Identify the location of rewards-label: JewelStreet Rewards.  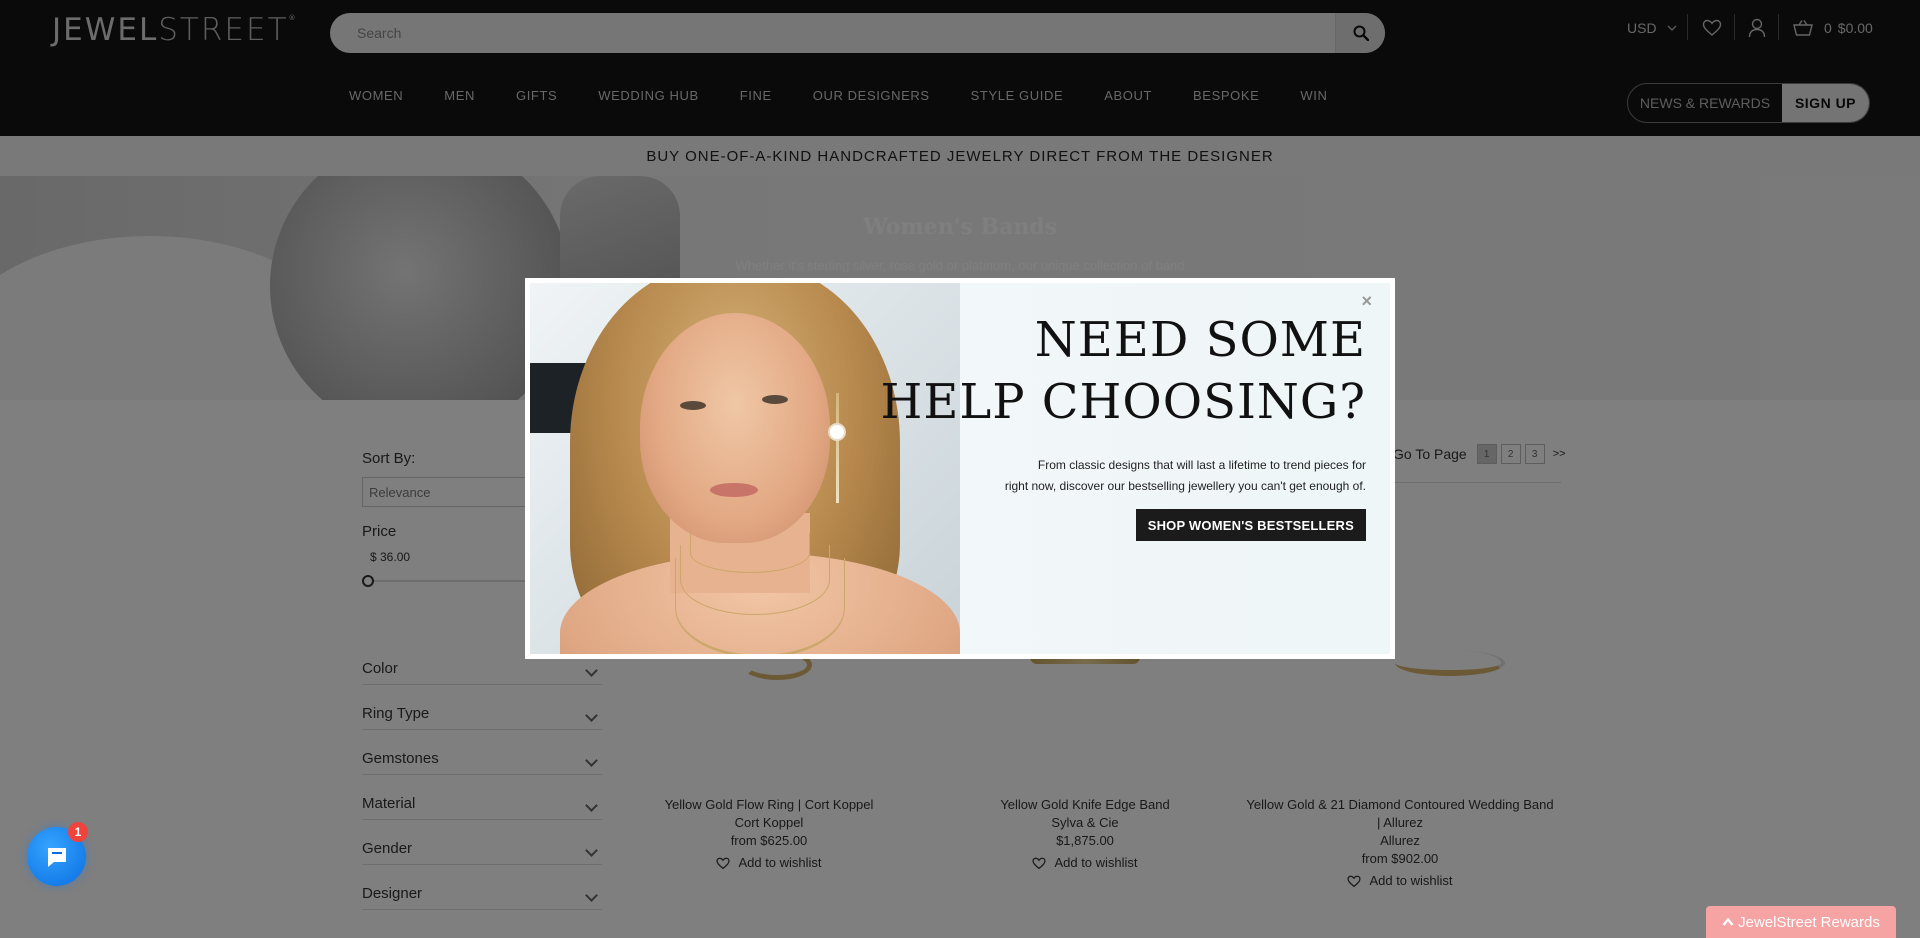
(1809, 922).